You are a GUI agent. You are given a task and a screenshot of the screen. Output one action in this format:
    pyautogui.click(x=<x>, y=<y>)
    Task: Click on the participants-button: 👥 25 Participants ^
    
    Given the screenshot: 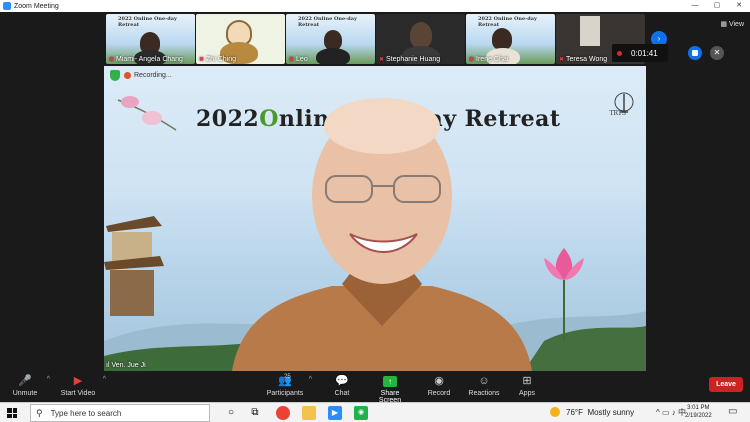 What is the action you would take?
    pyautogui.click(x=289, y=385)
    